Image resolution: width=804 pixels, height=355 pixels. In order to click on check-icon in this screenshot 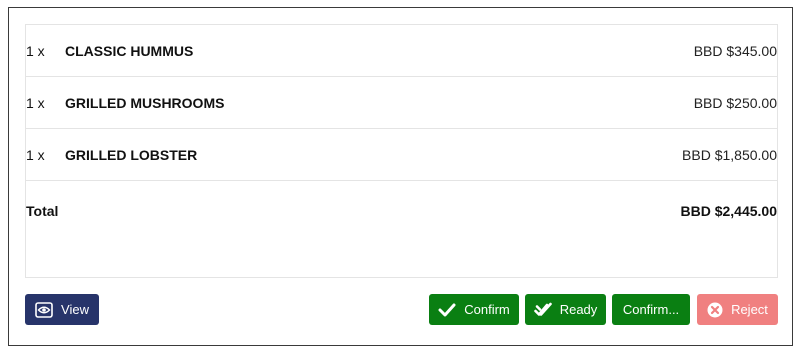, I will do `click(447, 310)`.